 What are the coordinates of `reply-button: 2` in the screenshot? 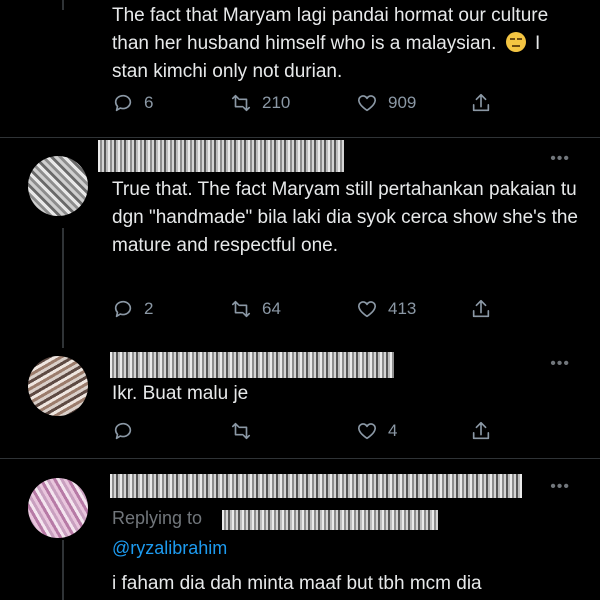 It's located at (132, 309).